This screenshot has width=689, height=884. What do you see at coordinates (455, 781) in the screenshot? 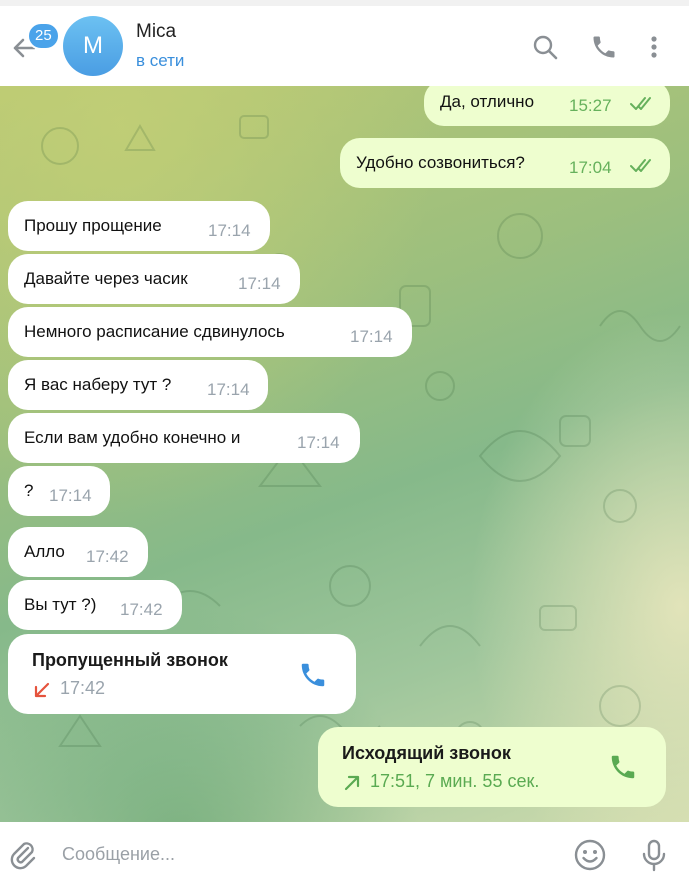
I see `call-time-duration: 17:51, 7 мин. 55 сек.` at bounding box center [455, 781].